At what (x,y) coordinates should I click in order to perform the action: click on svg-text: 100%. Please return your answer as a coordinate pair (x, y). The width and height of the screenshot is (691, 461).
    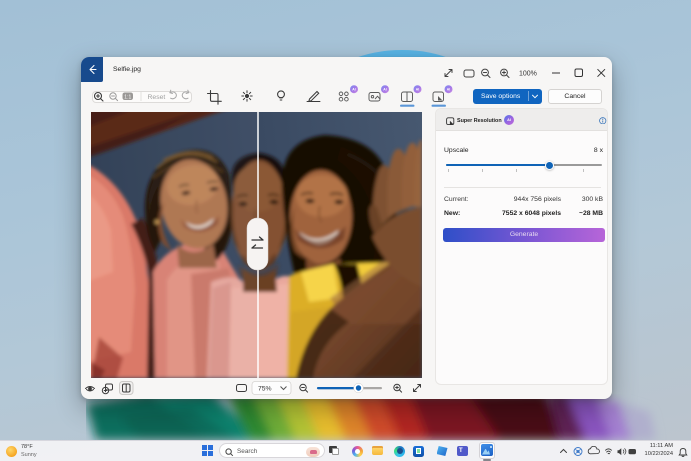
    Looking at the image, I should click on (528, 74).